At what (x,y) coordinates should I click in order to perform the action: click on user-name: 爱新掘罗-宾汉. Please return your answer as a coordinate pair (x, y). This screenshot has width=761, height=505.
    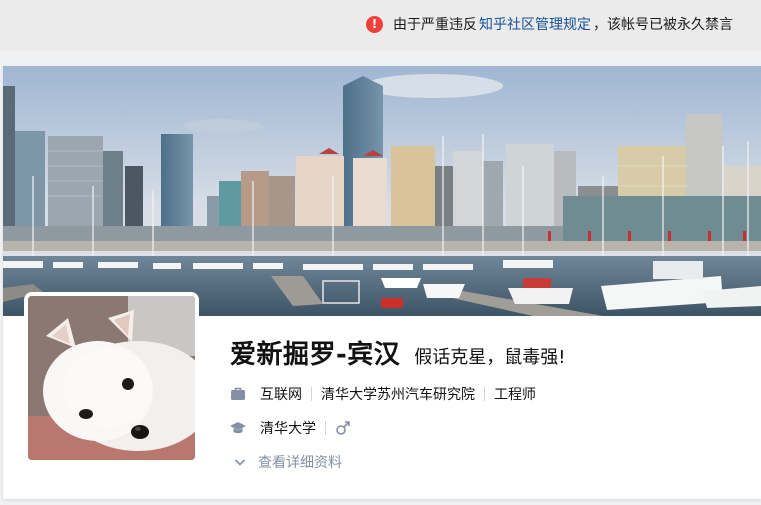
    Looking at the image, I should click on (315, 355).